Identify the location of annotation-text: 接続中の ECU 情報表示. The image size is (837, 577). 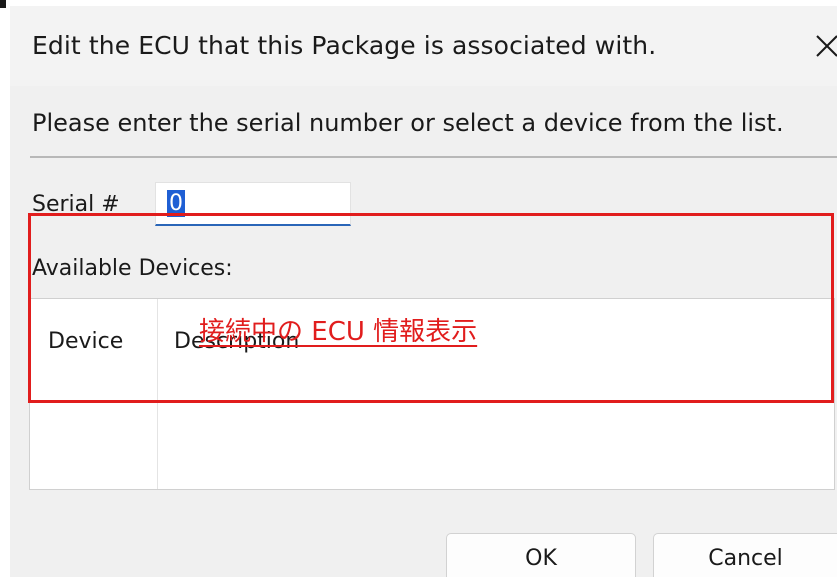
(338, 332).